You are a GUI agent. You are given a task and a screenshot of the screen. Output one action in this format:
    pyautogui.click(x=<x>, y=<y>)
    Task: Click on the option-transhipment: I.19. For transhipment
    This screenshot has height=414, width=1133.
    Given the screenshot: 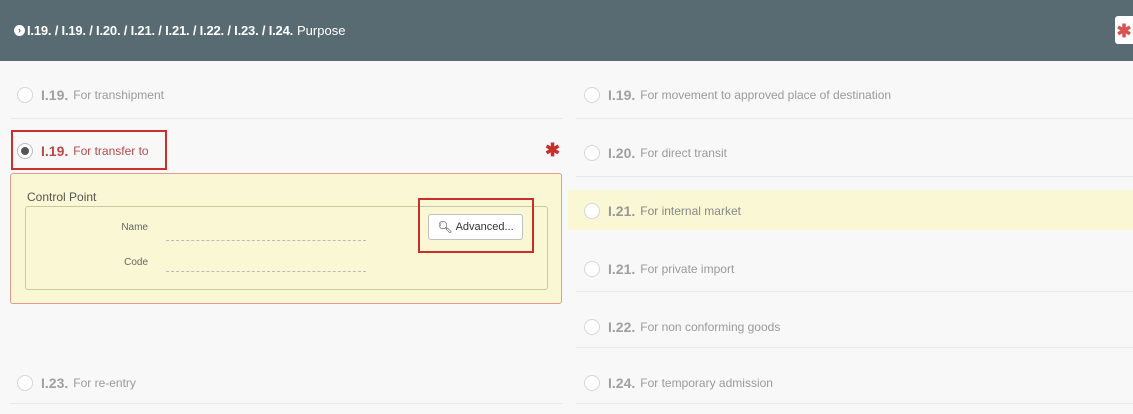 What is the action you would take?
    pyautogui.click(x=90, y=95)
    